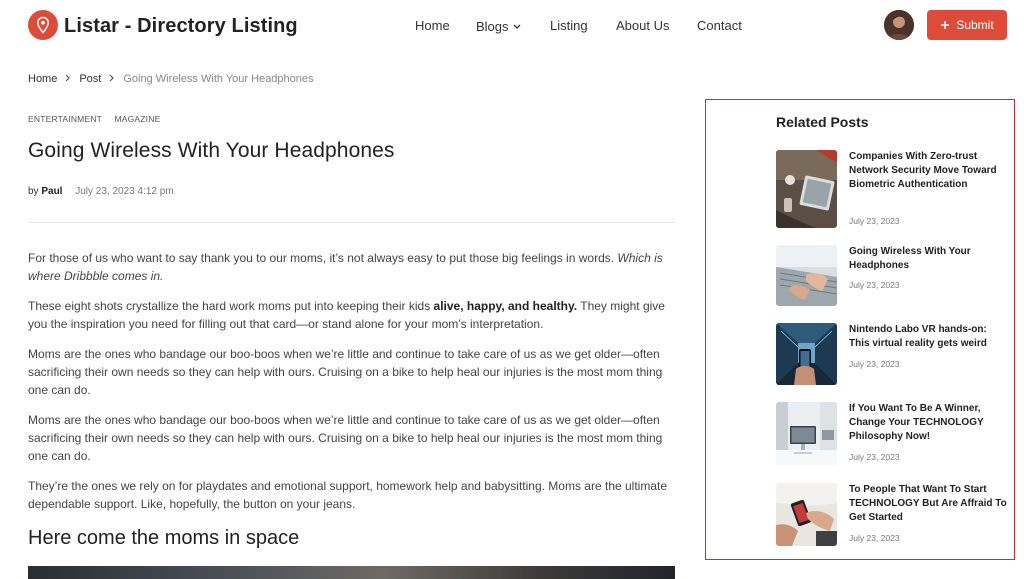  What do you see at coordinates (351, 572) in the screenshot?
I see `article-image` at bounding box center [351, 572].